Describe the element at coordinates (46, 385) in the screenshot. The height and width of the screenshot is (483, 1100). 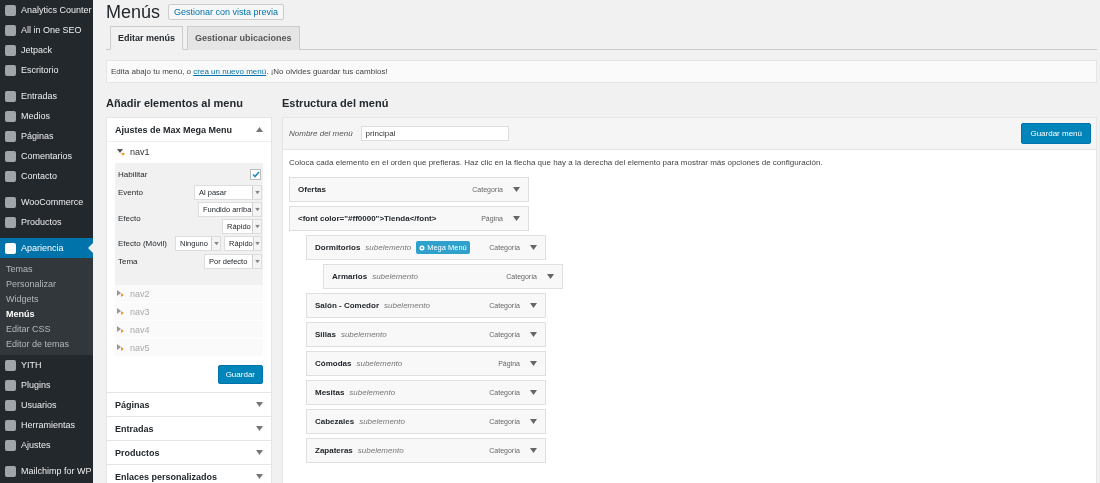
I see `sidebar-item: Plugins` at that location.